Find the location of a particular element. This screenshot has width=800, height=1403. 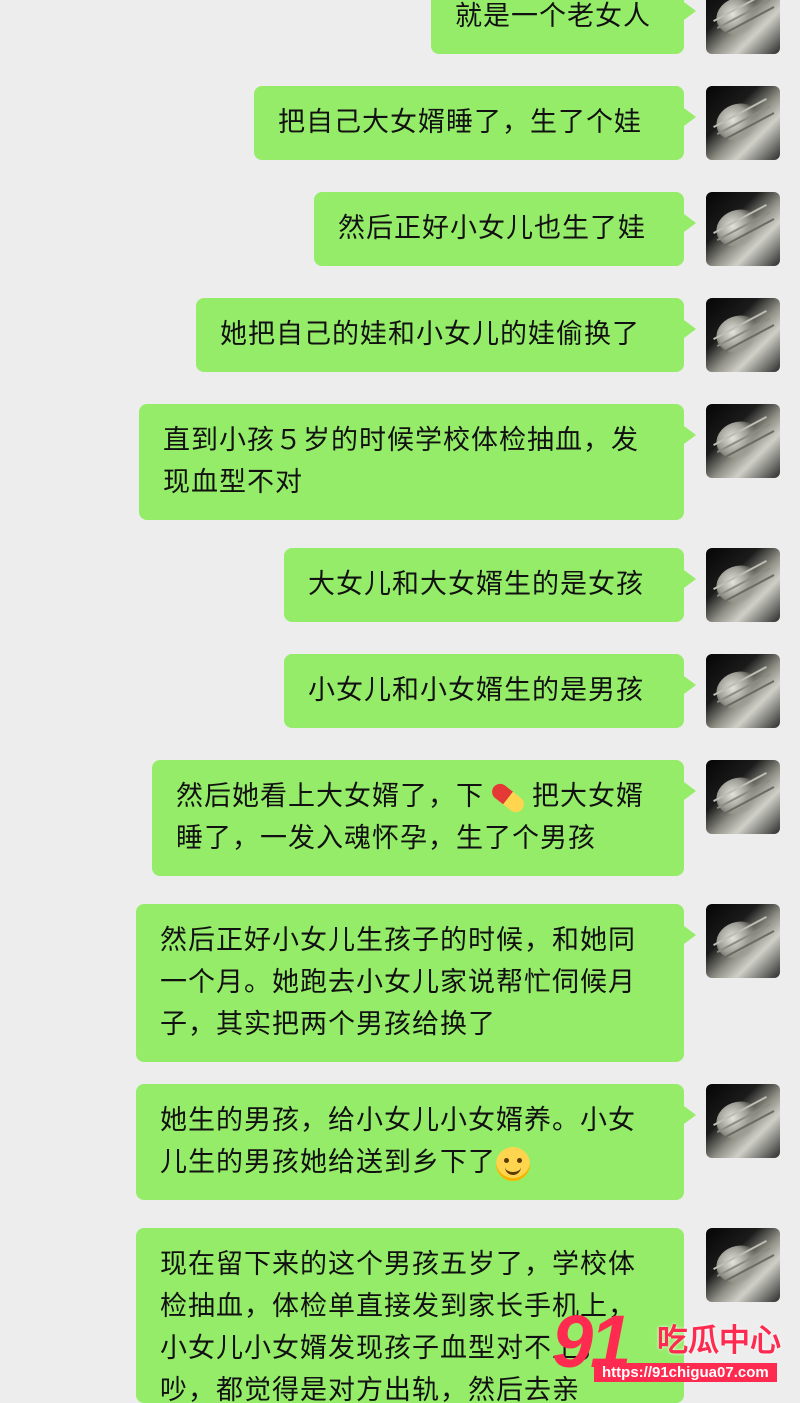

message-text: 然后她看上大女婿了，下 is located at coordinates (330, 796).